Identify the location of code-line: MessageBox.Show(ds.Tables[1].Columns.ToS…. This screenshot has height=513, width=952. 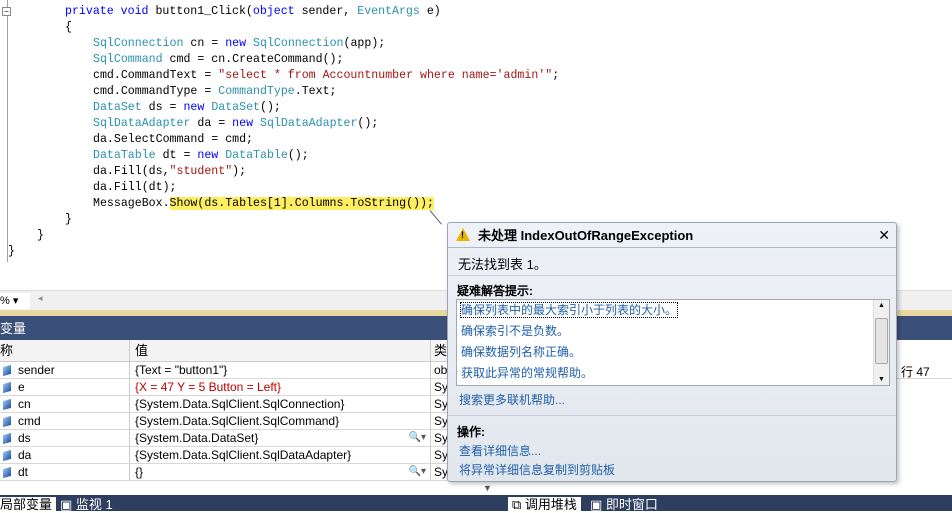
(263, 204).